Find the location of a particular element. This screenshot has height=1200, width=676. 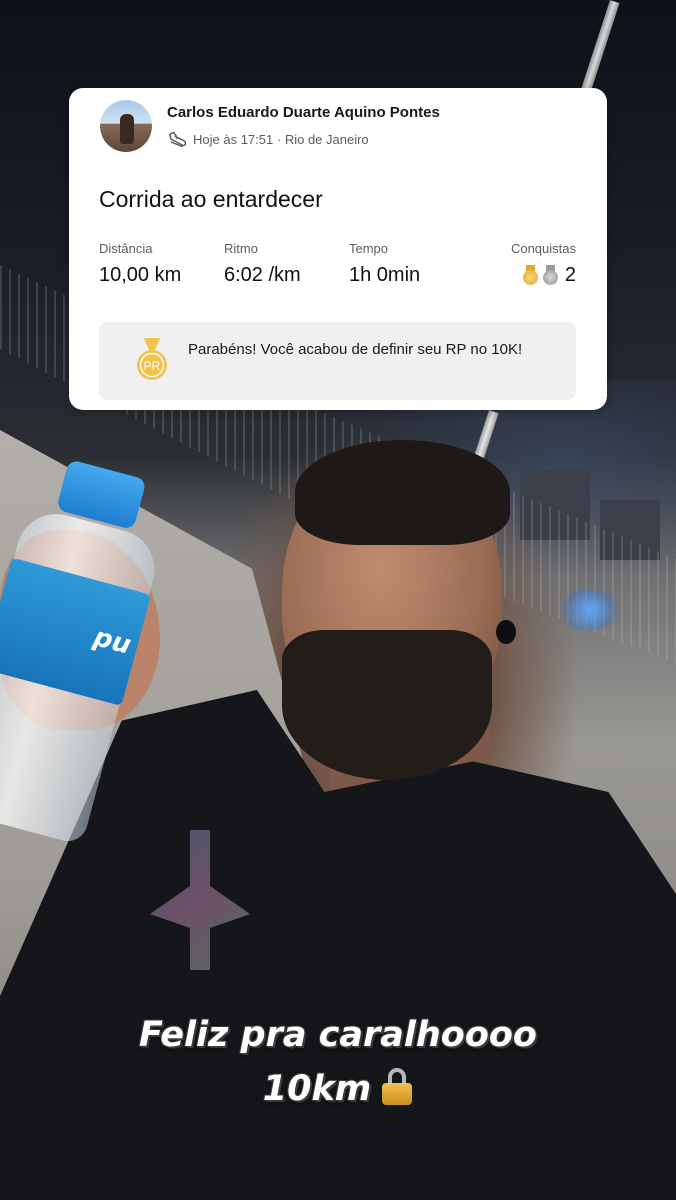

achievements-row: 2 is located at coordinates (543, 275).